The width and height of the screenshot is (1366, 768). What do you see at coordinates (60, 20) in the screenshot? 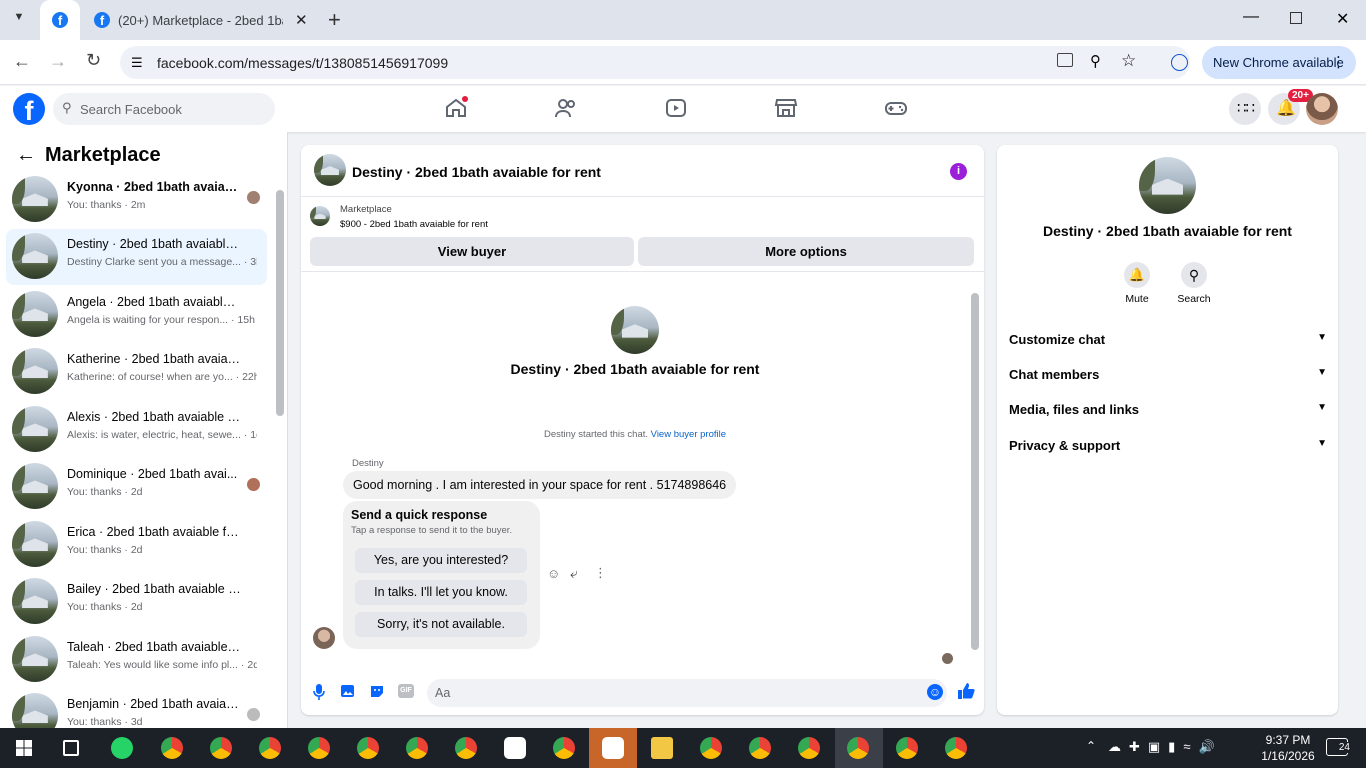
I see `tab-facebook: f` at bounding box center [60, 20].